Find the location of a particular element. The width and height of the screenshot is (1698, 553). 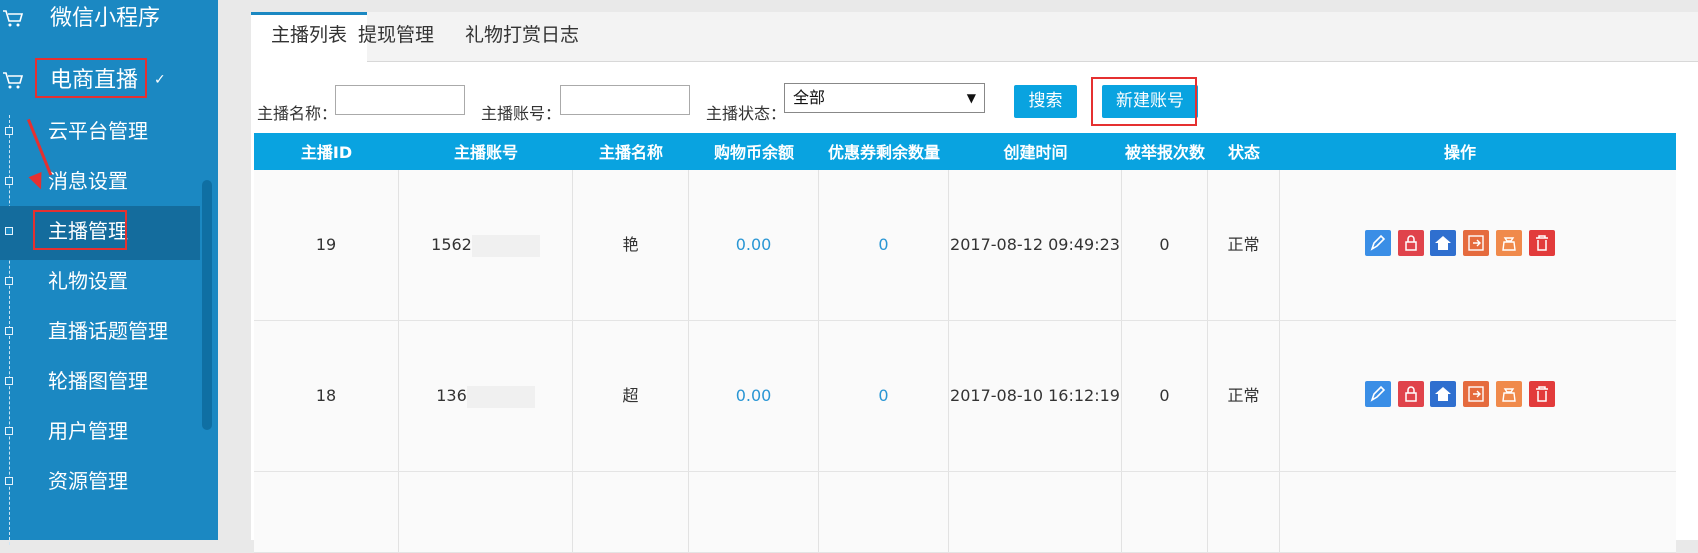

sidebar-item-label: 礼物设置 is located at coordinates (88, 281).